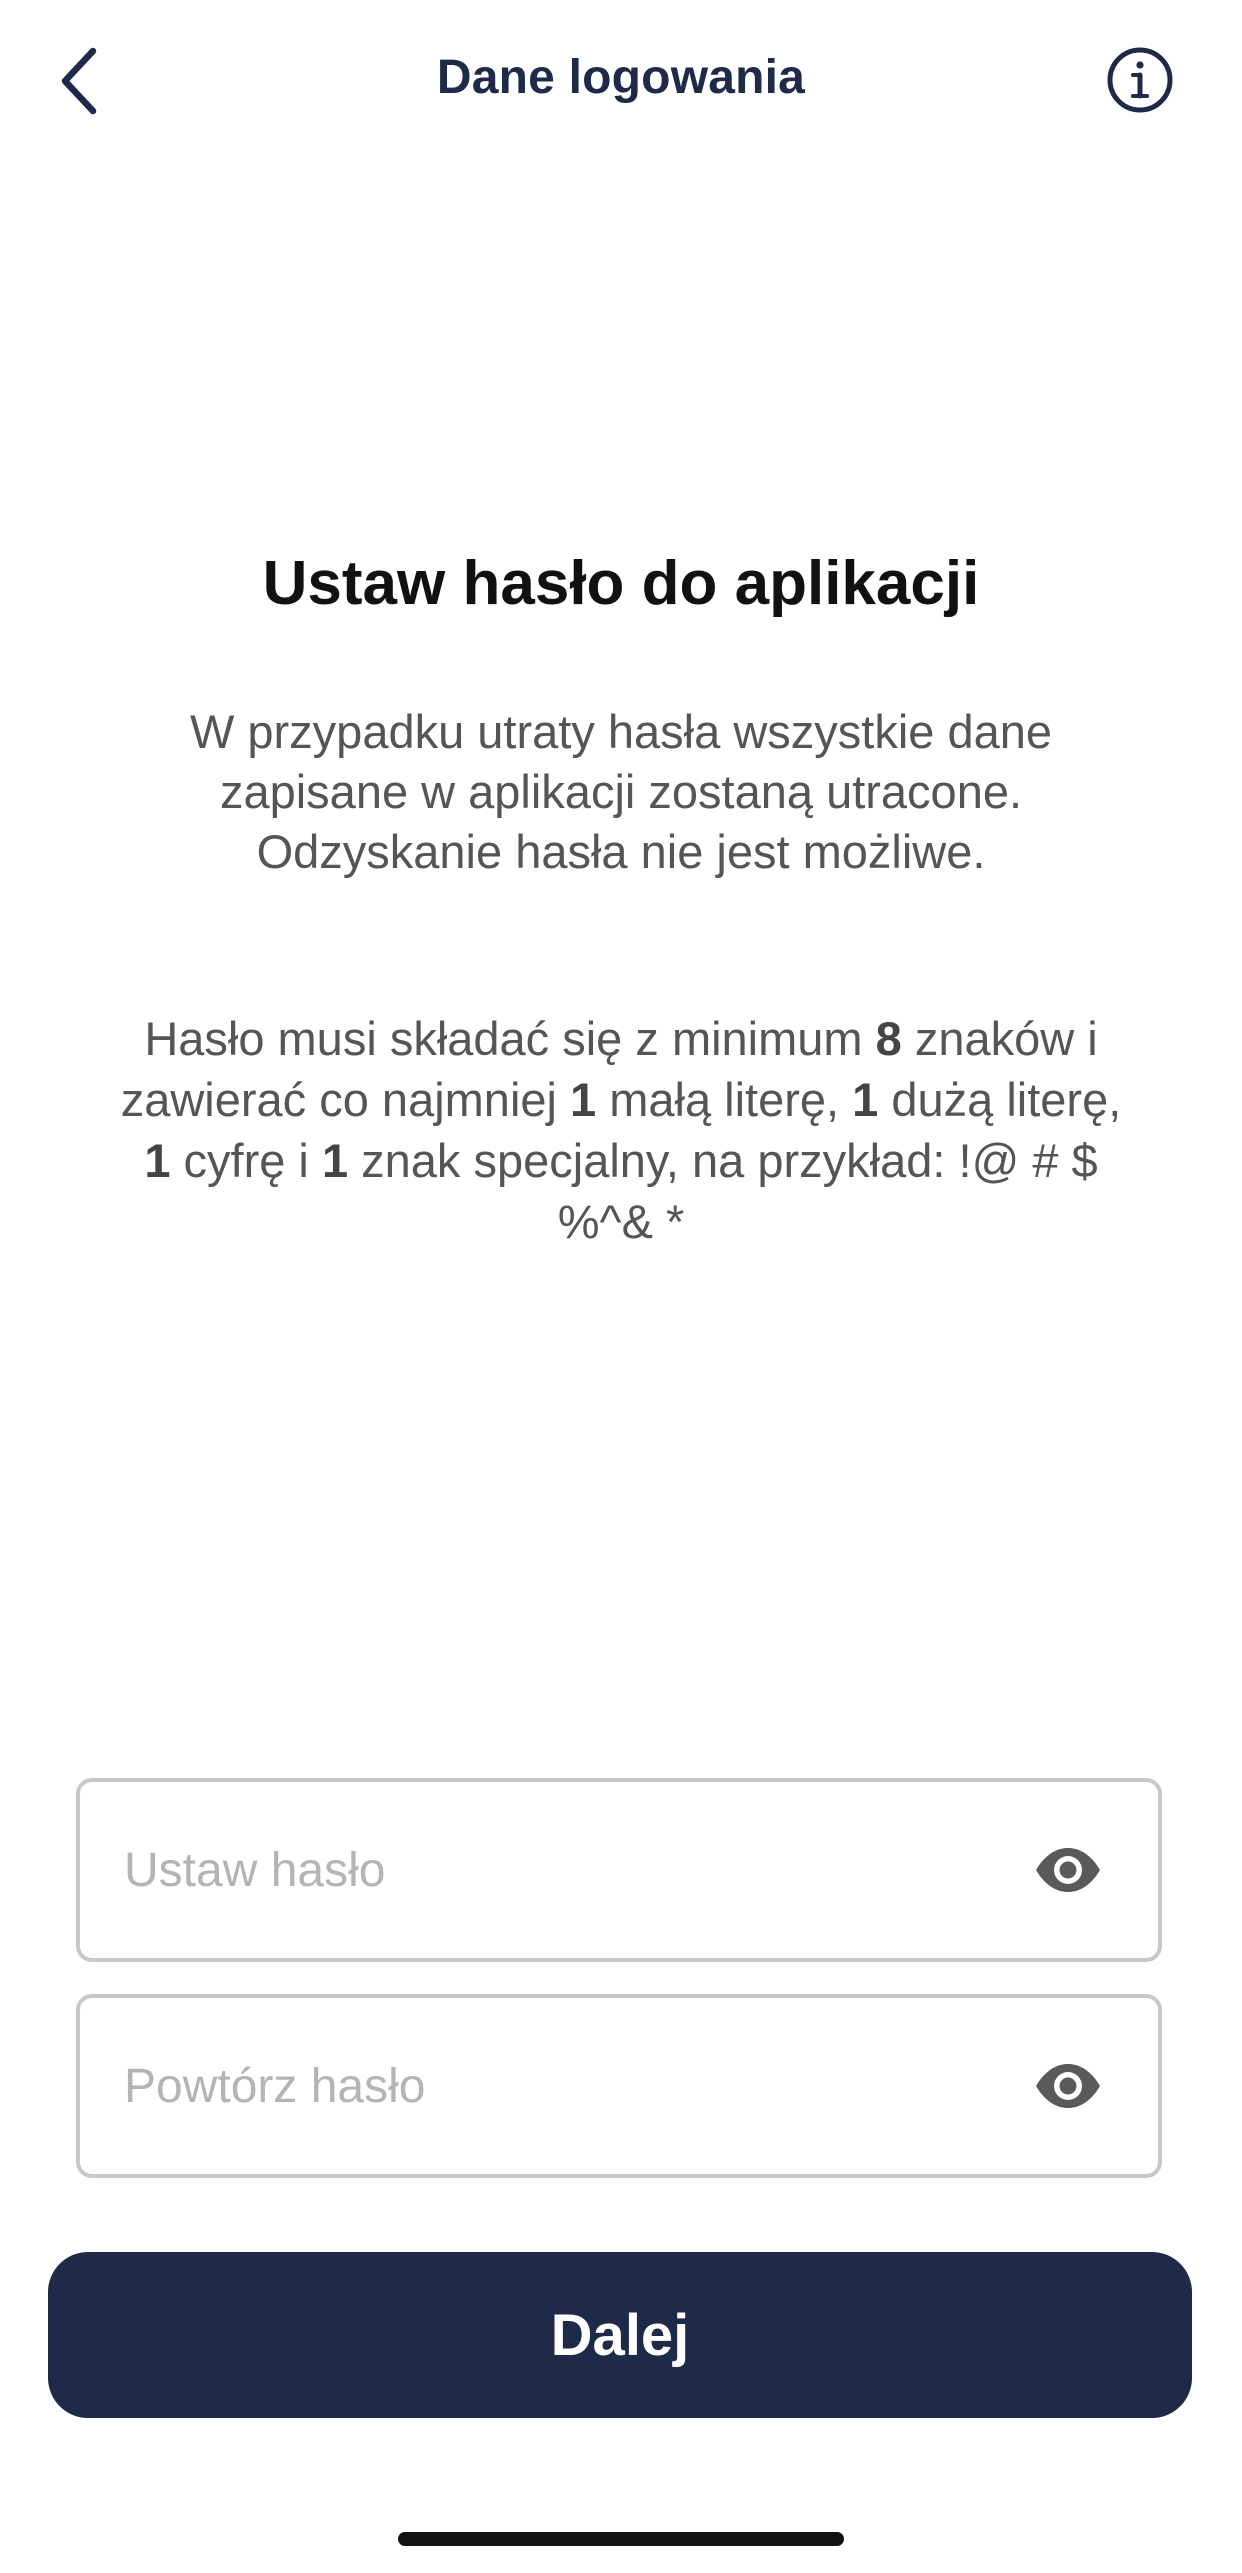  Describe the element at coordinates (621, 1221) in the screenshot. I see `rules-line: %^& *` at that location.